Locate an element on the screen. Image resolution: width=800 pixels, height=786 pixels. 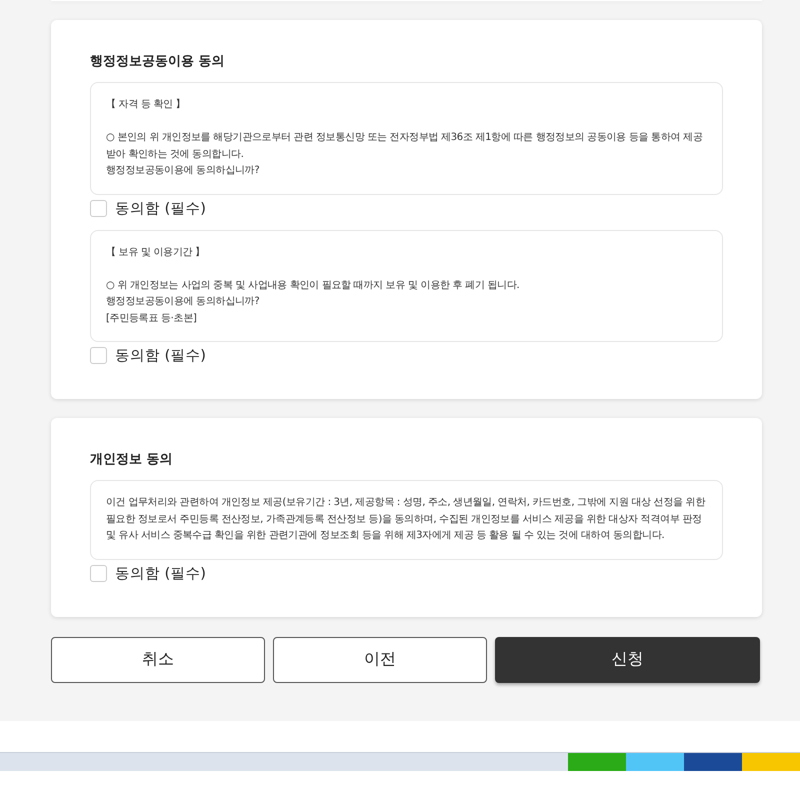
terms-text: ○ 본인의 위 개인정보를 해당기관으로부터 관련 정보통신망 또는 전자정부법 제36조 제1항에 따른 행정정보의 공동이용 등을 통하여 제공받아 확인하는 것에 동의합니다. is located at coordinates (405, 146).